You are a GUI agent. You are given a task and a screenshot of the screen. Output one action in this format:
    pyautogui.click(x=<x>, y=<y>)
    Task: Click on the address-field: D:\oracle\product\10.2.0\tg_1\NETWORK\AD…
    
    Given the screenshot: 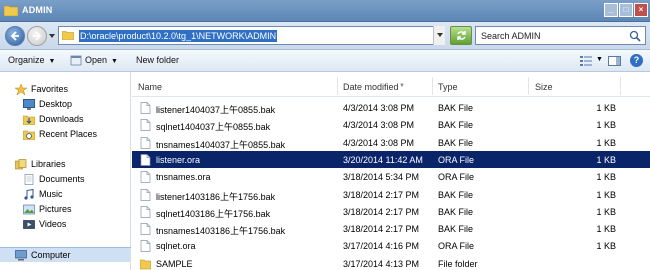 What is the action you would take?
    pyautogui.click(x=251, y=35)
    